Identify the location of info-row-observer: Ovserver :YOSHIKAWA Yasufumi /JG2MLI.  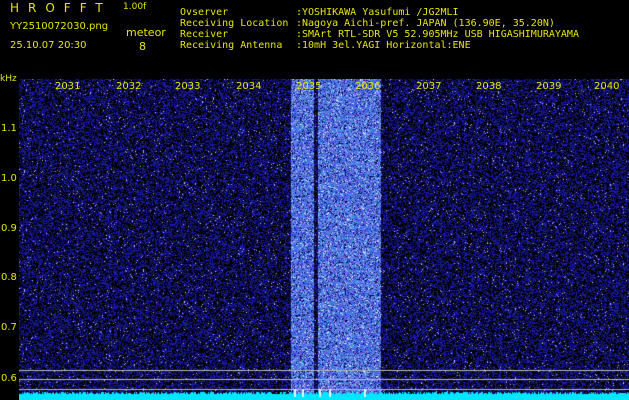
(319, 13).